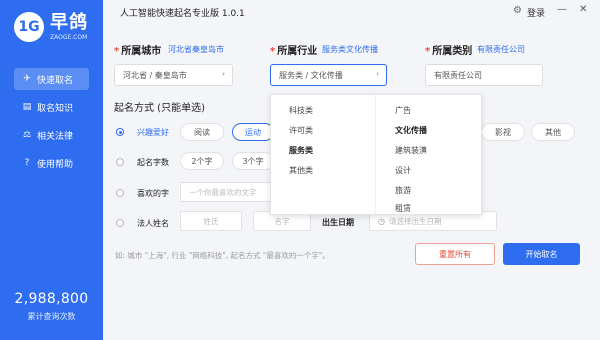  I want to click on city-hint: 河北省秦皇岛市, so click(196, 49).